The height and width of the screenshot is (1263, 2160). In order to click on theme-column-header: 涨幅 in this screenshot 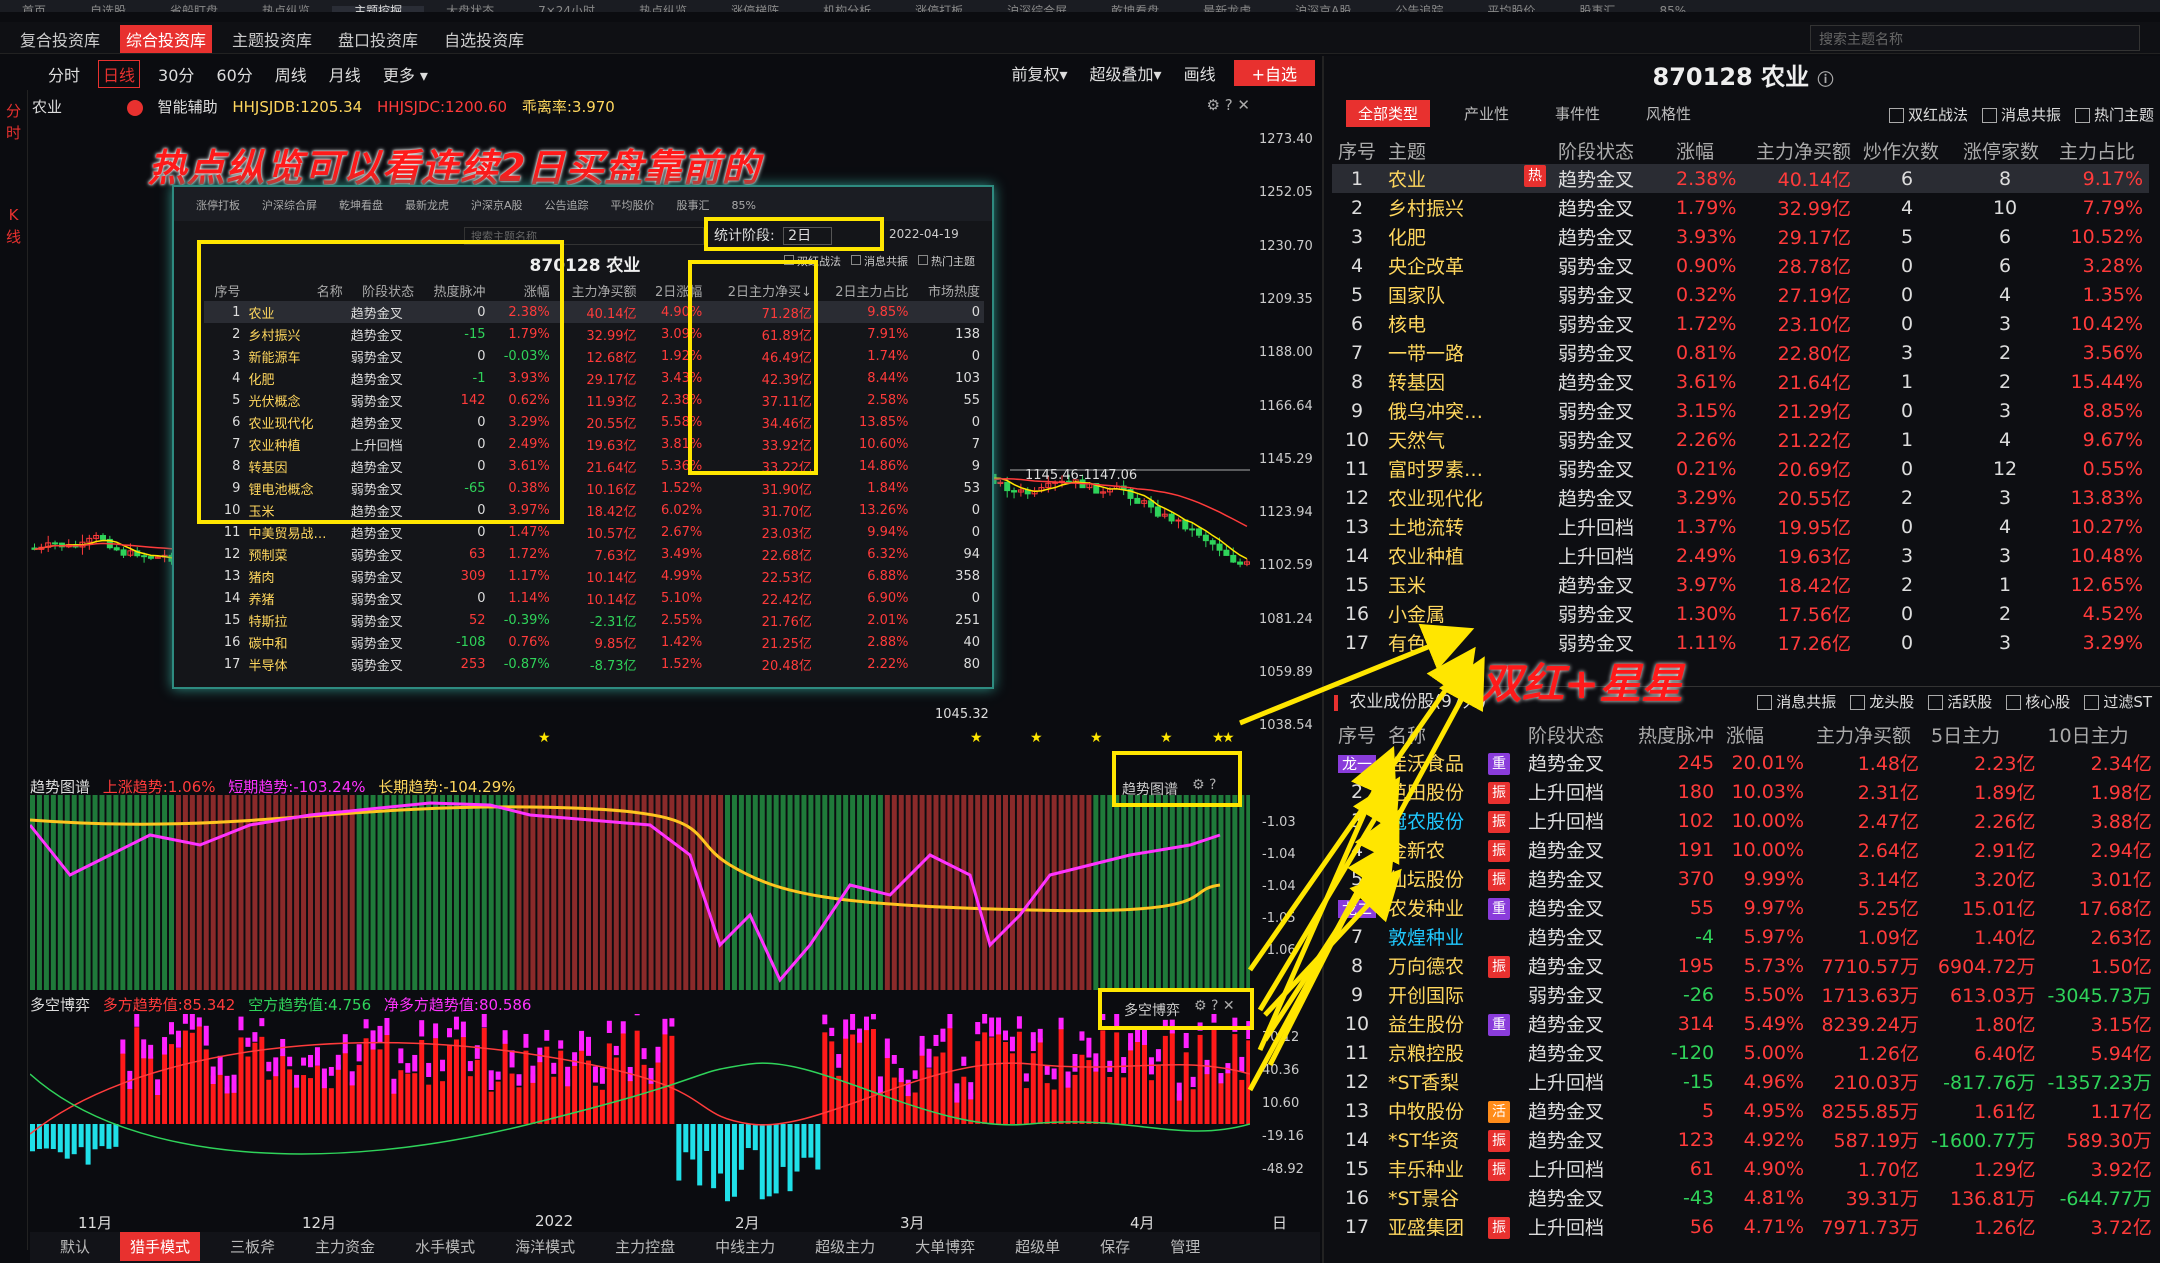, I will do `click(1710, 150)`.